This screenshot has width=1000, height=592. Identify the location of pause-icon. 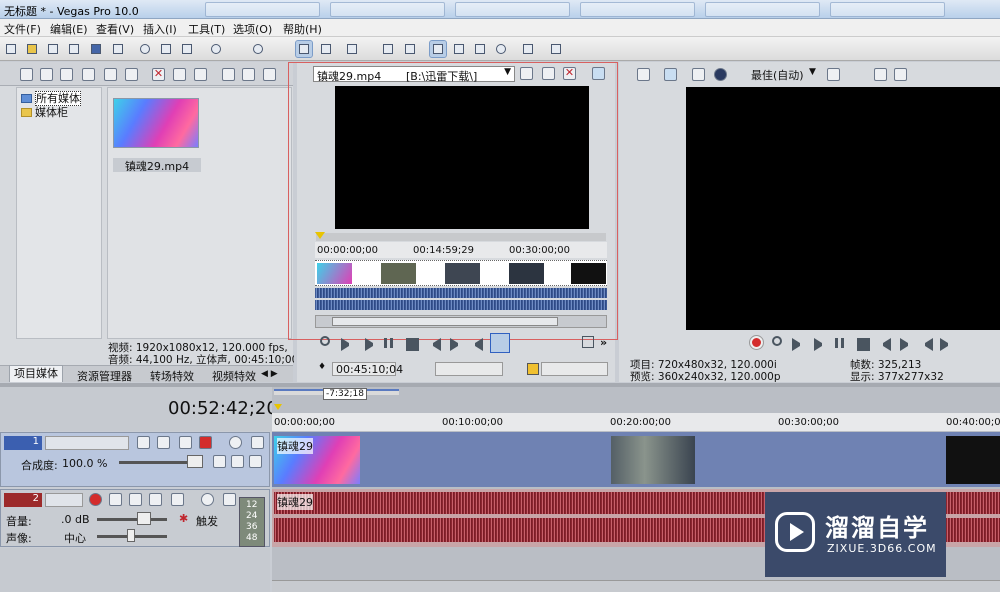
(388, 343).